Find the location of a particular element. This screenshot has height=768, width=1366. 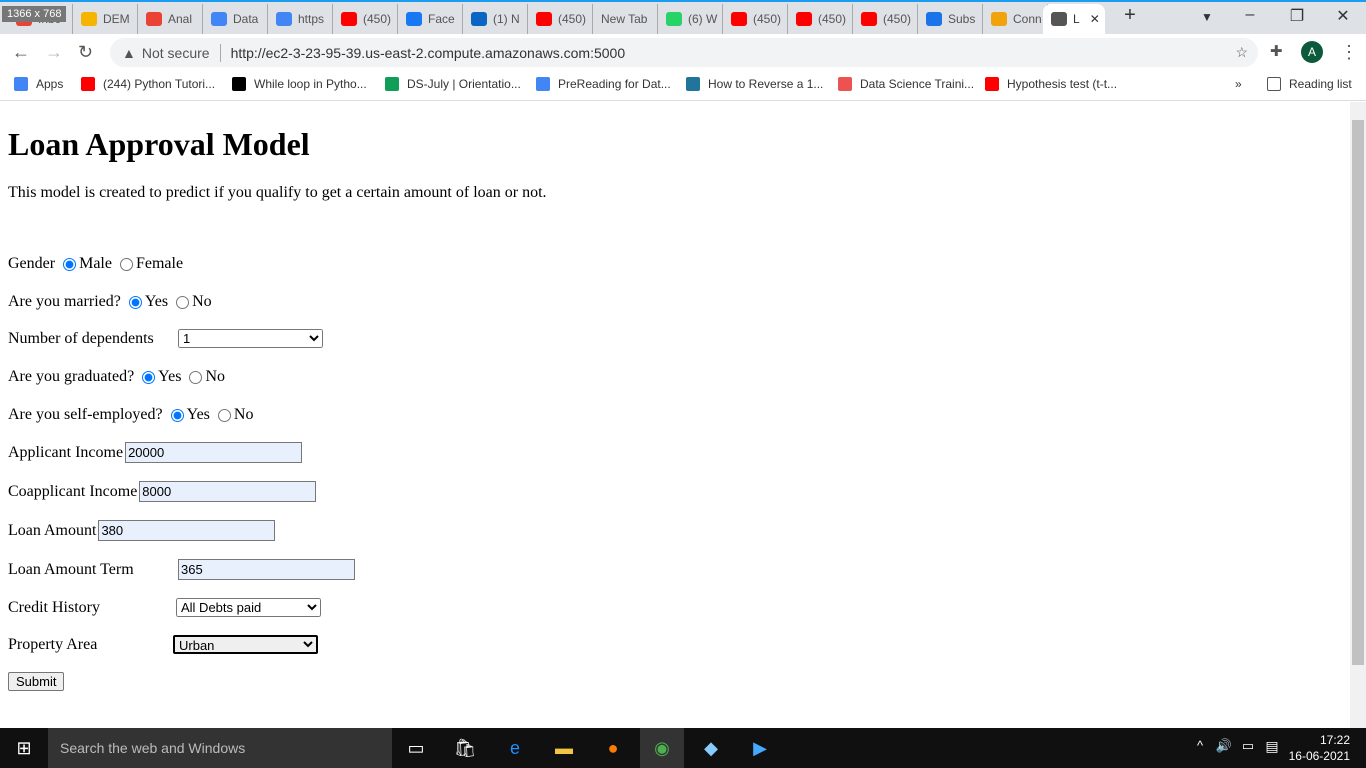

credit-history-field: Credit History All Debts paid is located at coordinates (164, 607).